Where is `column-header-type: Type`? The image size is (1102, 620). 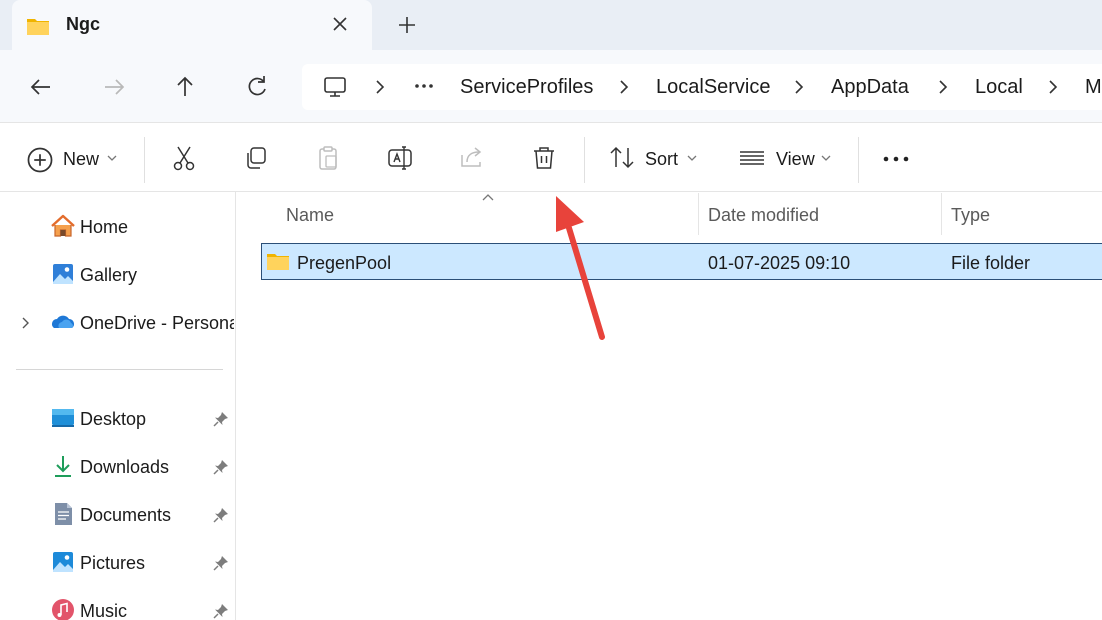 column-header-type: Type is located at coordinates (970, 215).